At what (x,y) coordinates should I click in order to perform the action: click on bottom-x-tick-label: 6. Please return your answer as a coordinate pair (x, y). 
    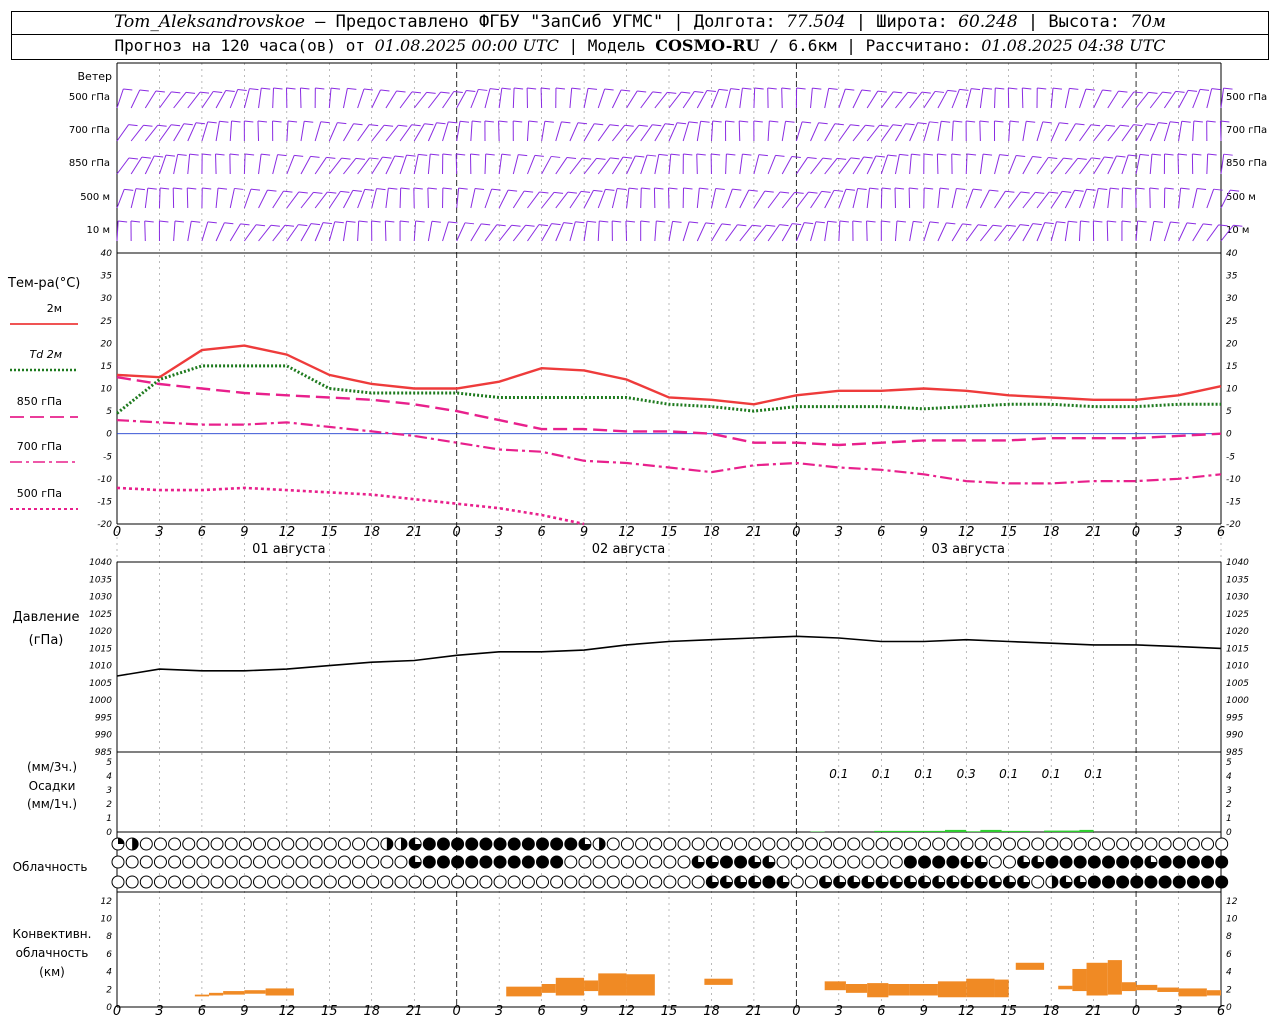
    Looking at the image, I should click on (1221, 1011).